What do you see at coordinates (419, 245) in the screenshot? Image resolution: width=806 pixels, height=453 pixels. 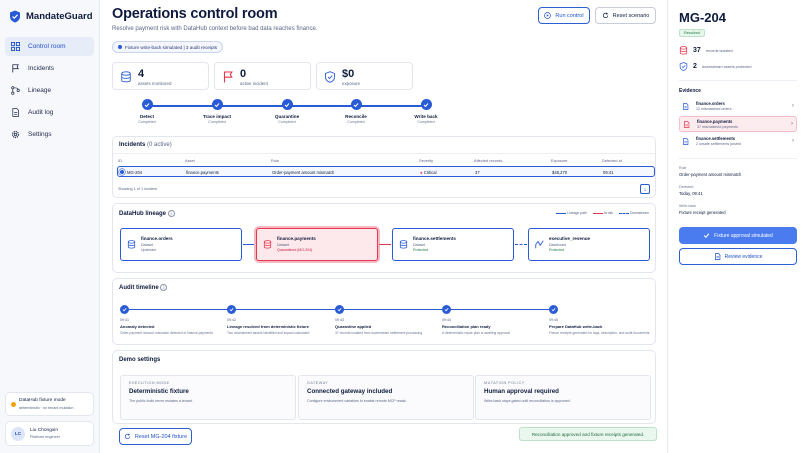 I see `node-type: Dataset` at bounding box center [419, 245].